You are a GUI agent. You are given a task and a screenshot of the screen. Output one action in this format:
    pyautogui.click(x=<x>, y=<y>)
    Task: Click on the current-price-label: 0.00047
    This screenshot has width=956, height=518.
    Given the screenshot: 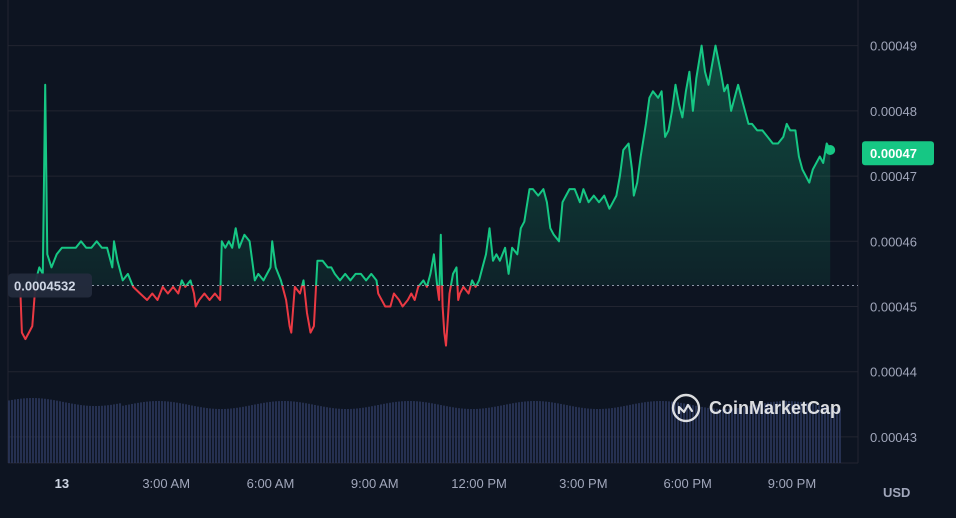 What is the action you would take?
    pyautogui.click(x=893, y=153)
    